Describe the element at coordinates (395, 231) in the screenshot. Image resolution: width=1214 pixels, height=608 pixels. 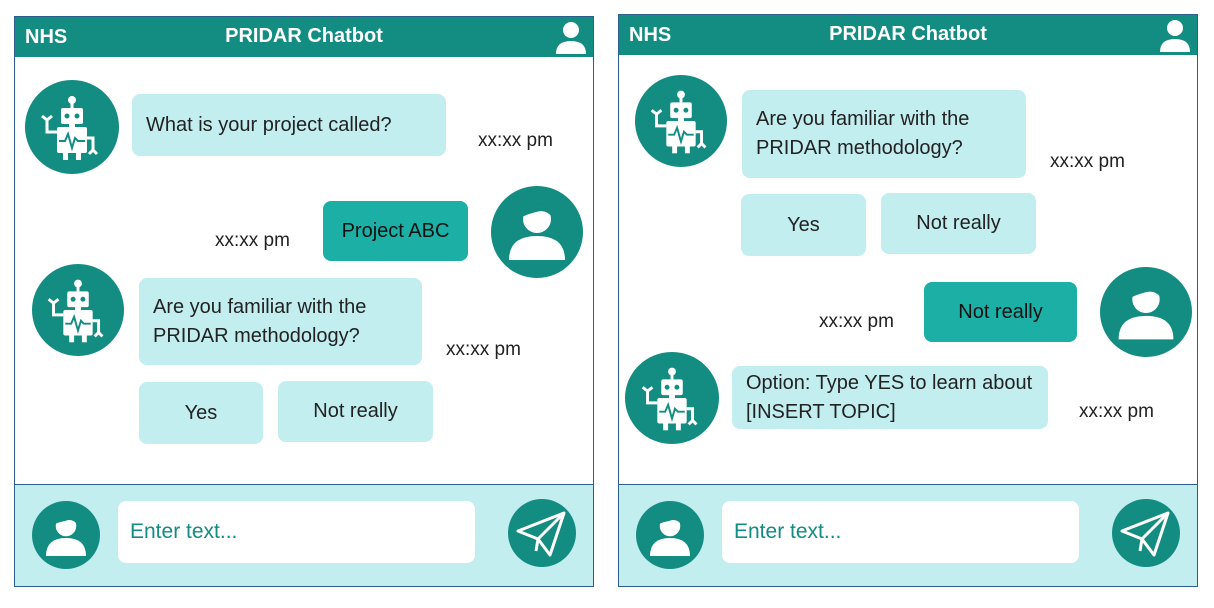
I see `user-message: Project ABC` at that location.